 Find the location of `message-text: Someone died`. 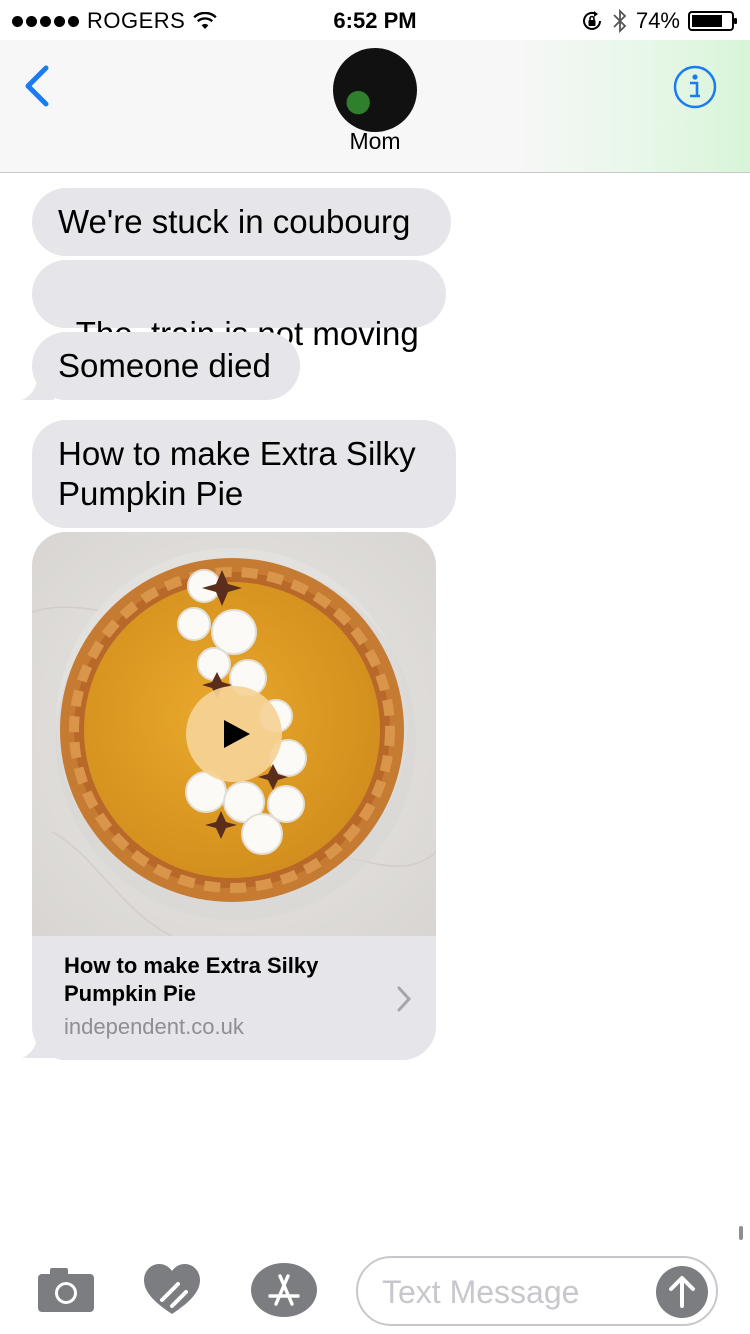

message-text: Someone died is located at coordinates (164, 365).